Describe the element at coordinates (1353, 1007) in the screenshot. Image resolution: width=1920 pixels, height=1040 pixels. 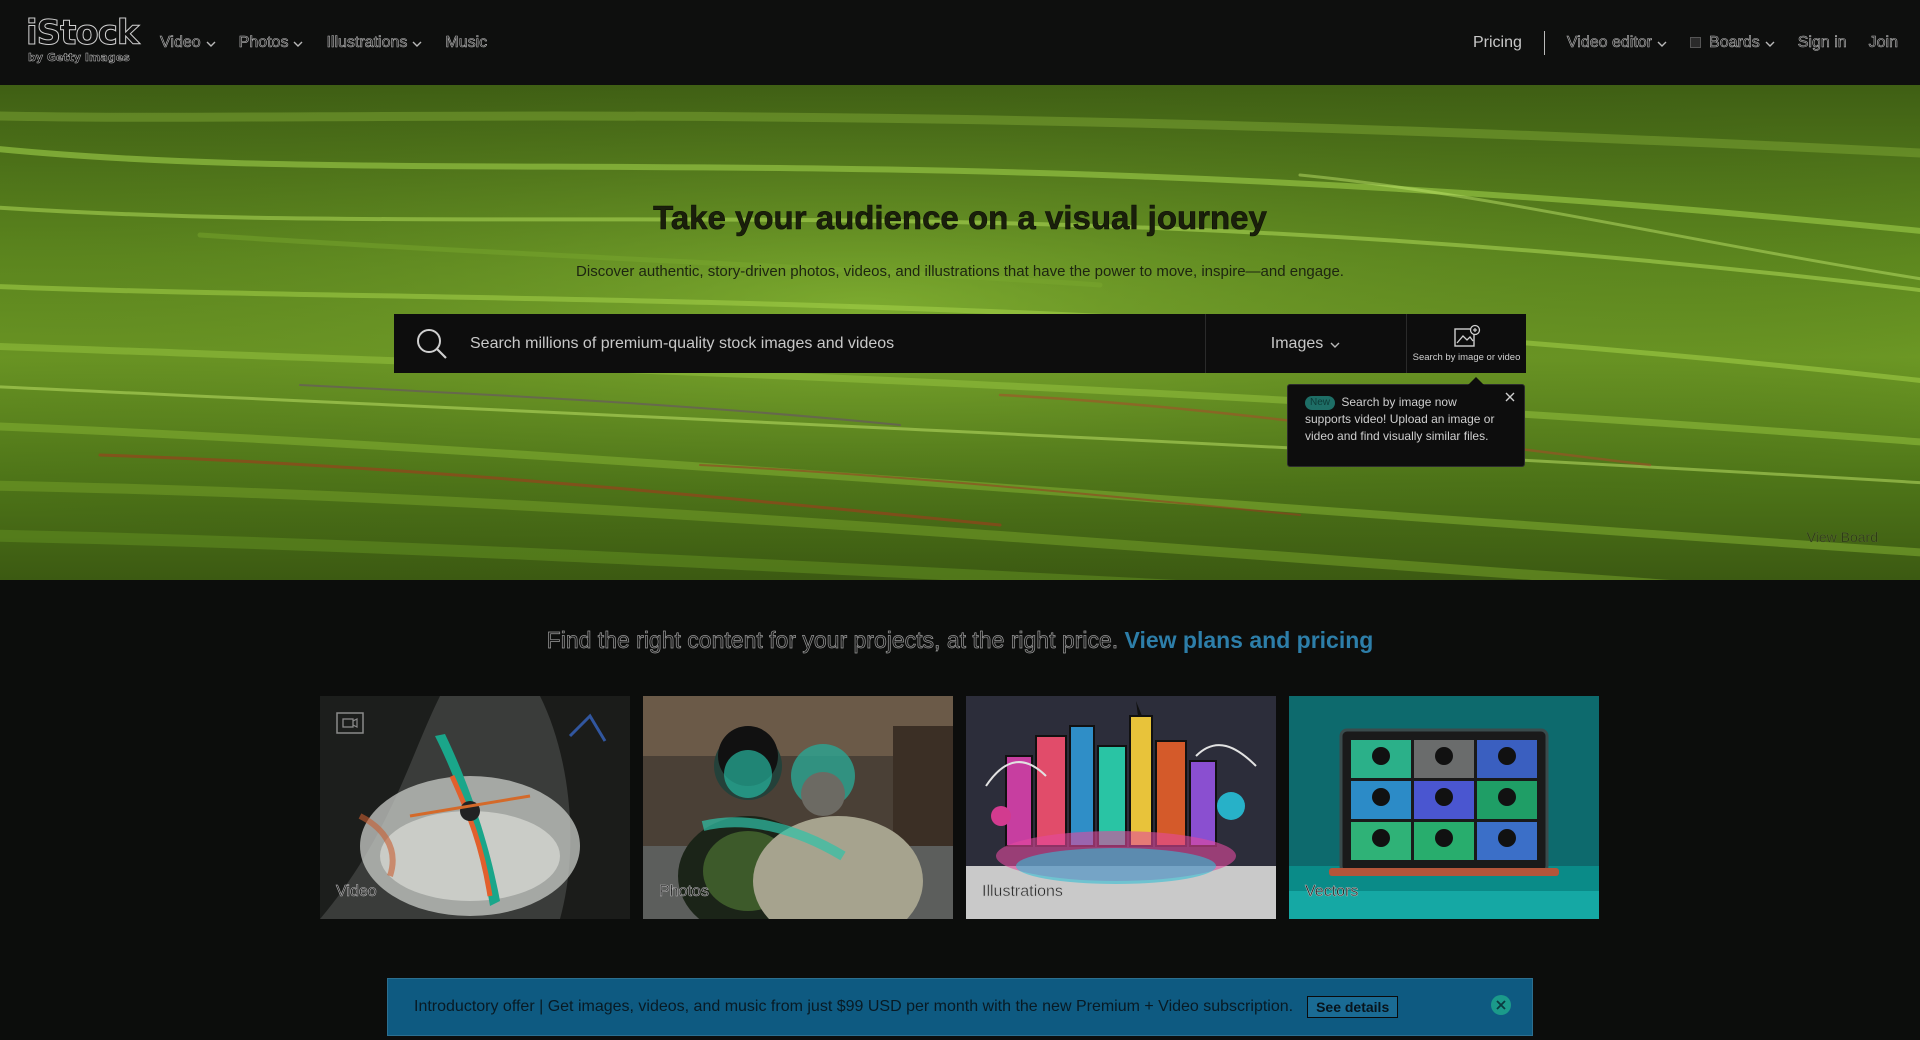
I see `see-details-button: See details` at that location.